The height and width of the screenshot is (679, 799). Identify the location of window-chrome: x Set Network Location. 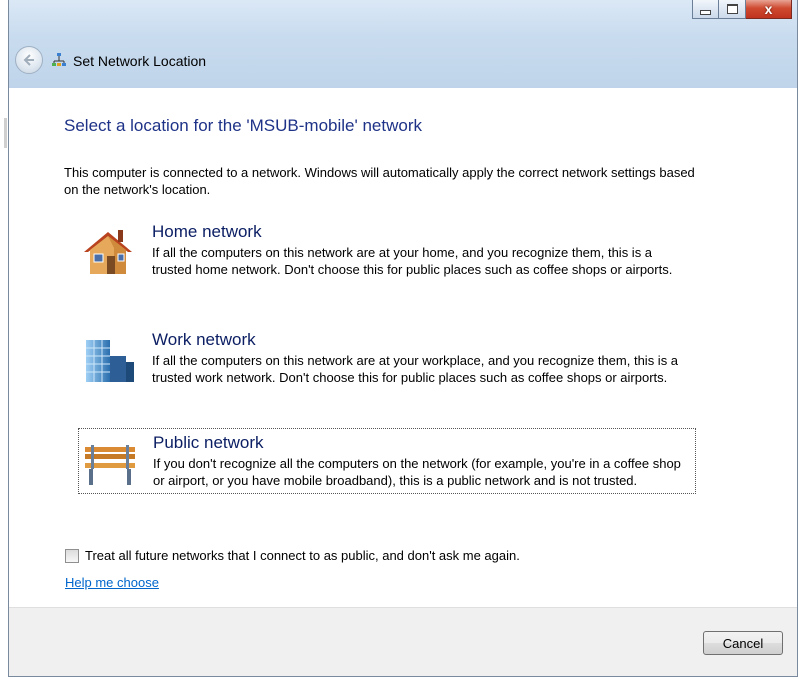
(403, 44).